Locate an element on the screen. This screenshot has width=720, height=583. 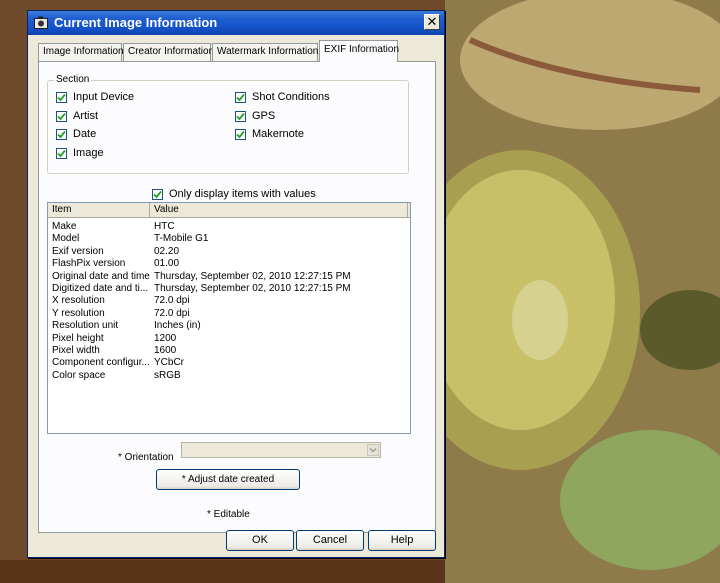
checkbox-label: Makernote is located at coordinates (278, 134).